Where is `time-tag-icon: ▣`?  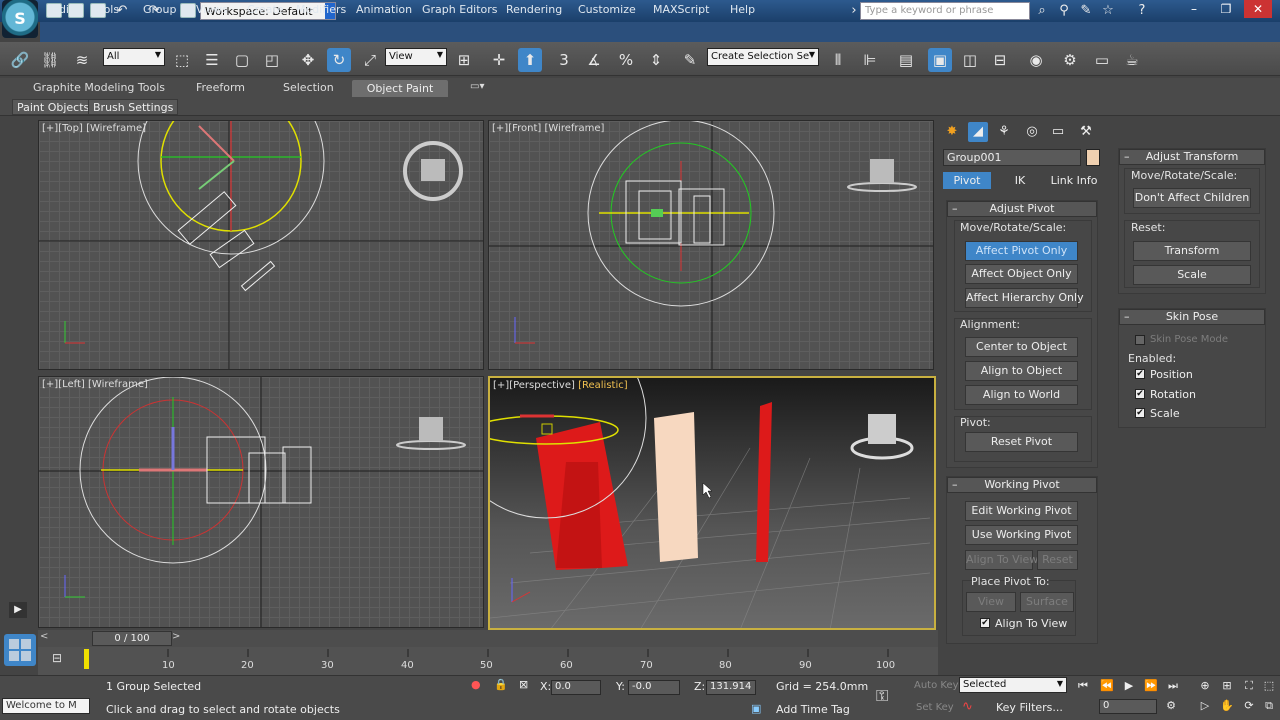 time-tag-icon: ▣ is located at coordinates (756, 708).